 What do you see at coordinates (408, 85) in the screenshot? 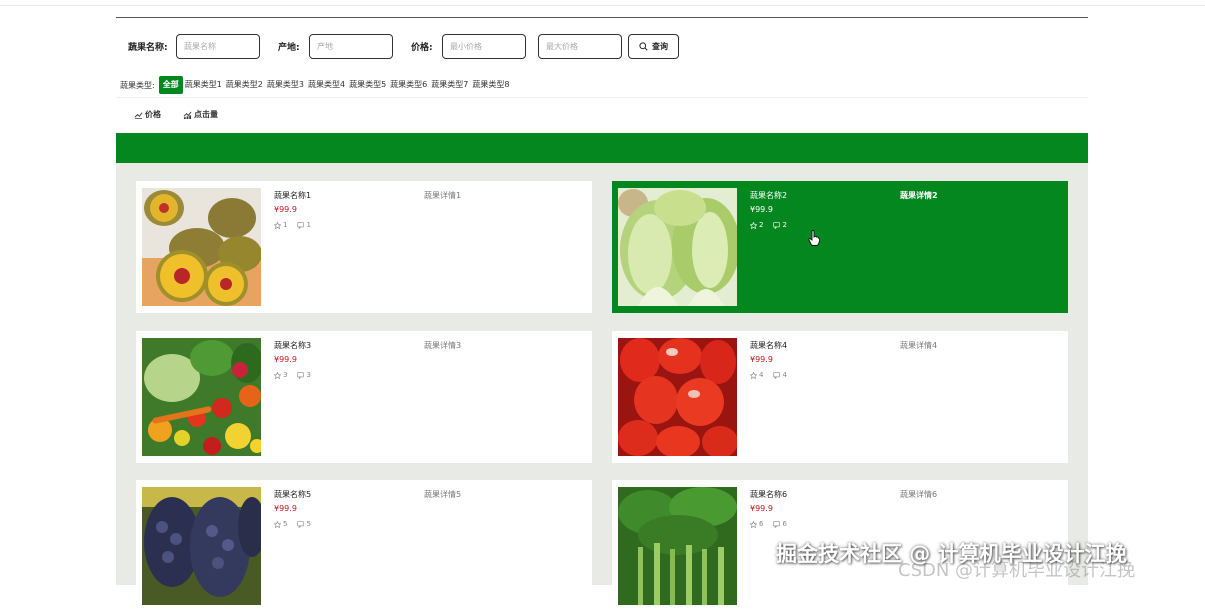
I see `type-item-6: 蔬果类型6` at bounding box center [408, 85].